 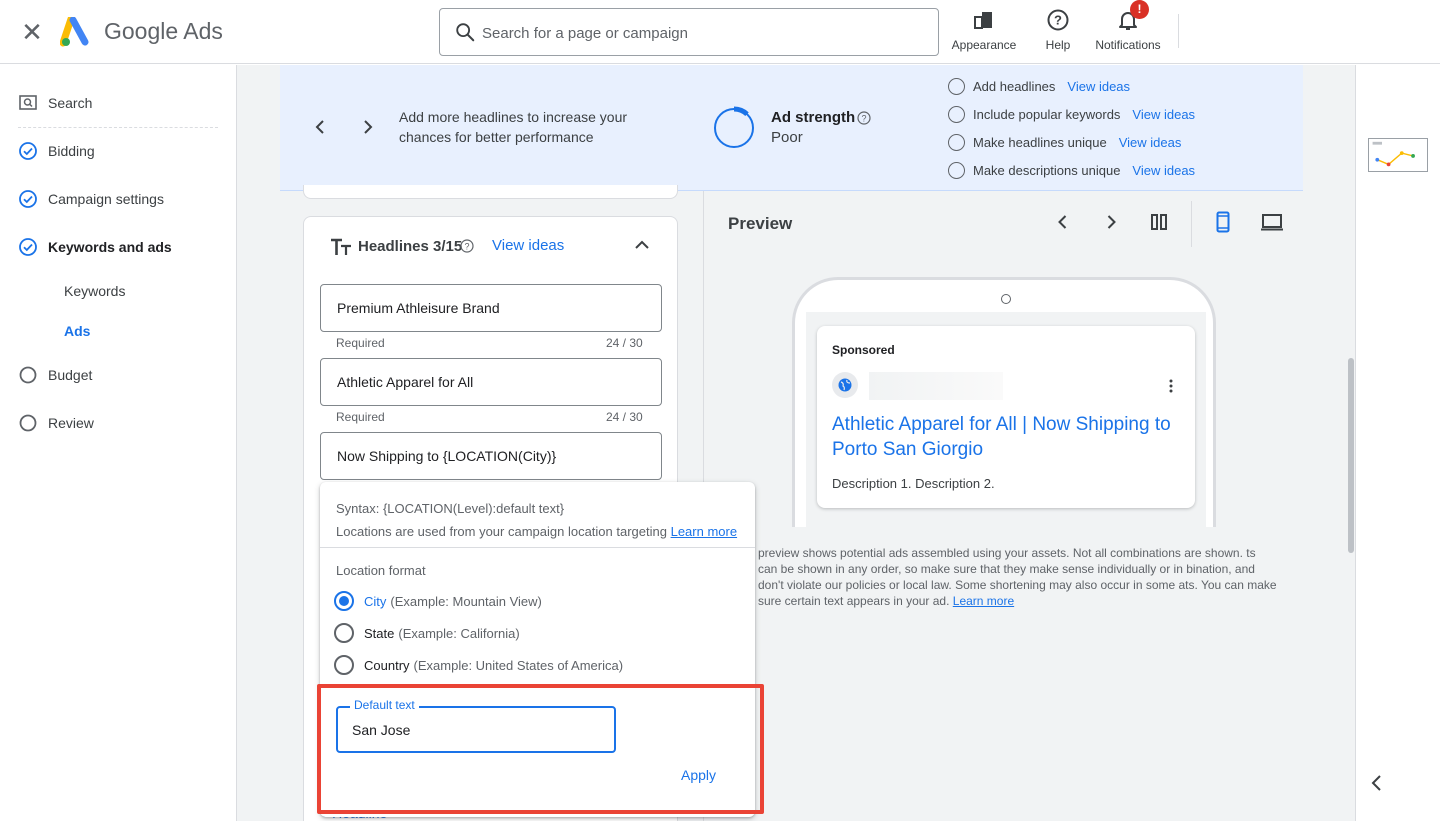 What do you see at coordinates (1272, 222) in the screenshot?
I see `desktop-device-icon` at bounding box center [1272, 222].